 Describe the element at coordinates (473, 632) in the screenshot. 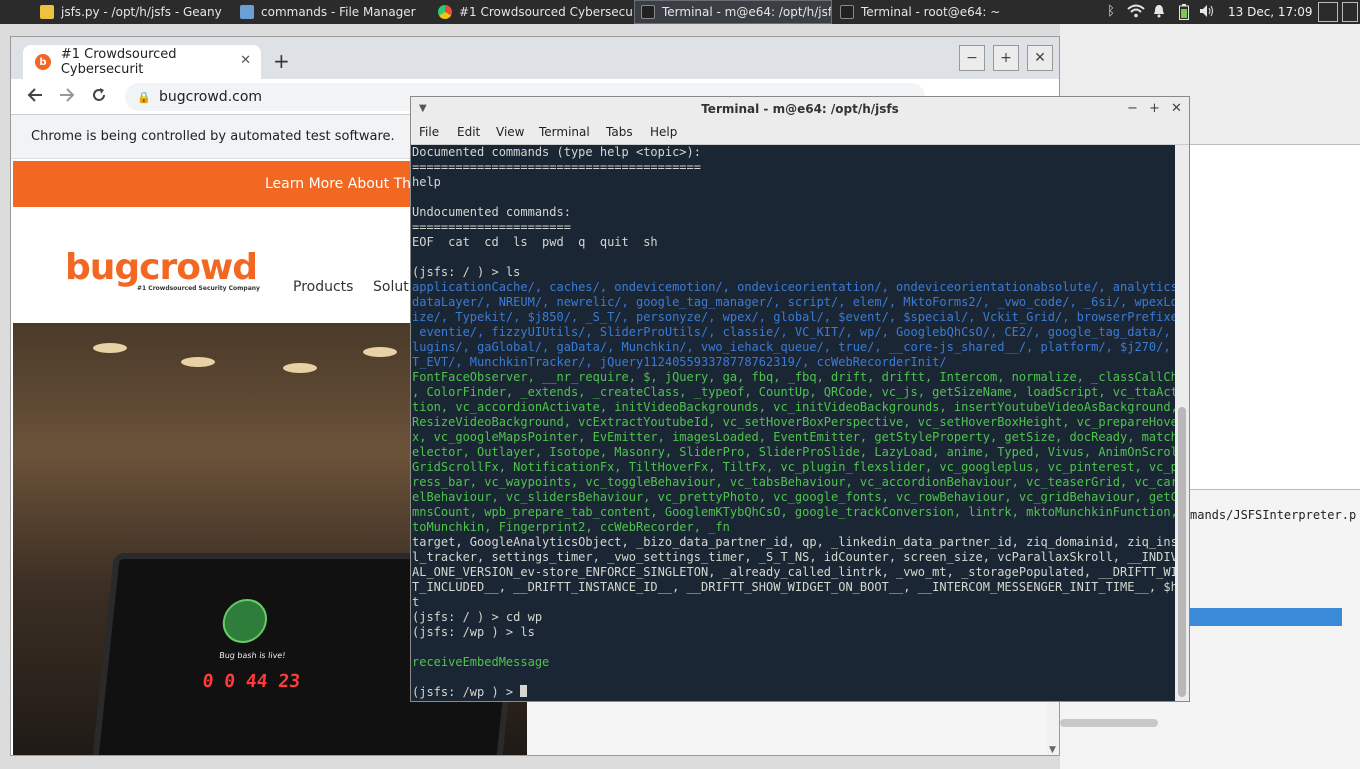

I see `terminal-line-text: (jsfs: /wp ) > ls` at that location.